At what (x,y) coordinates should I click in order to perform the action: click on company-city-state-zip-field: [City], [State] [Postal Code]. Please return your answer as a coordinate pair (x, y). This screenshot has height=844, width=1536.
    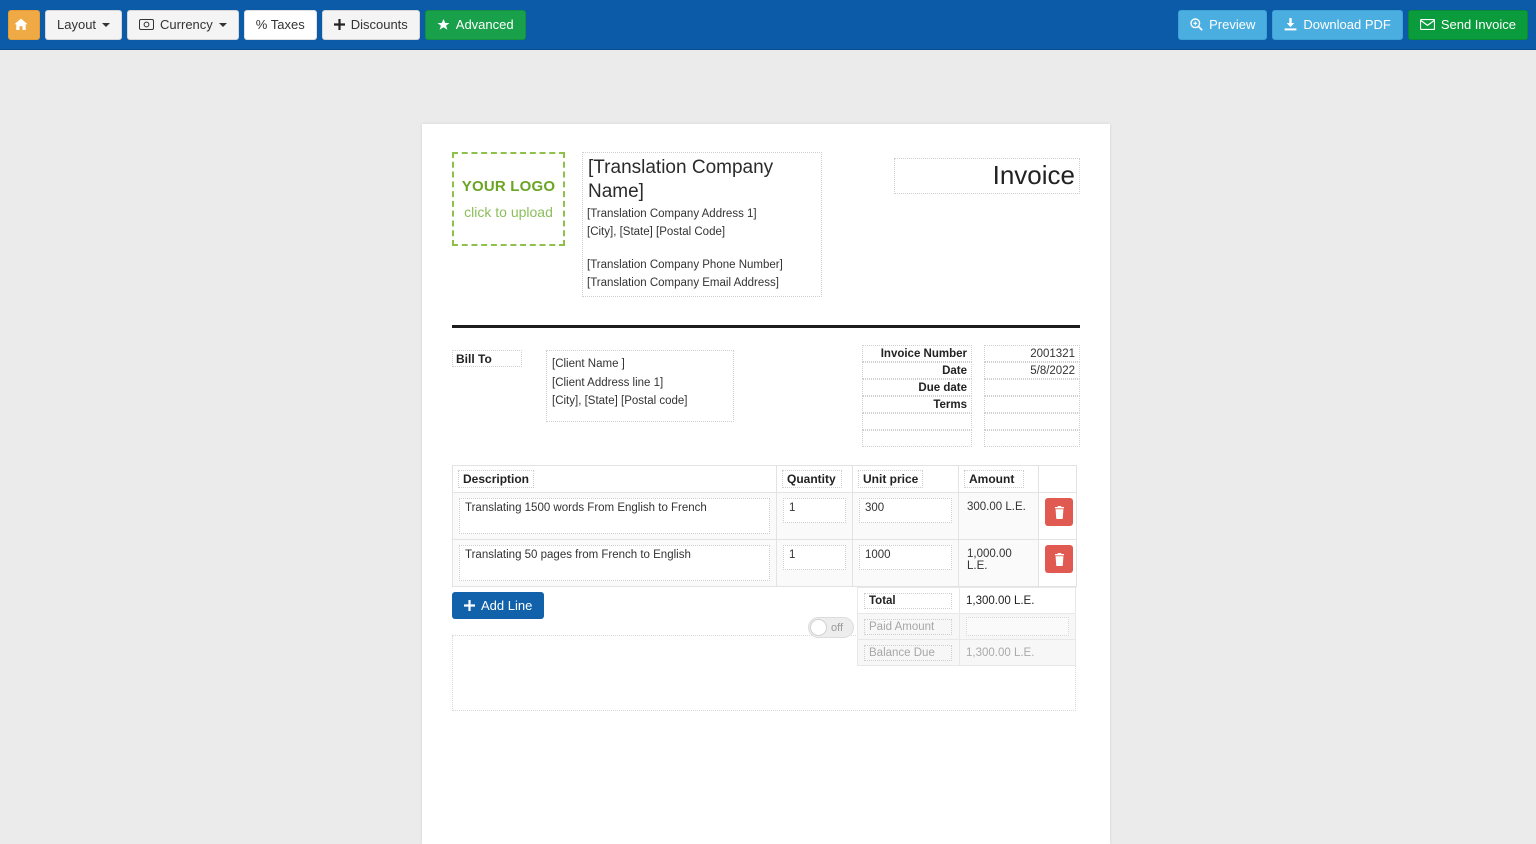
    Looking at the image, I should click on (702, 232).